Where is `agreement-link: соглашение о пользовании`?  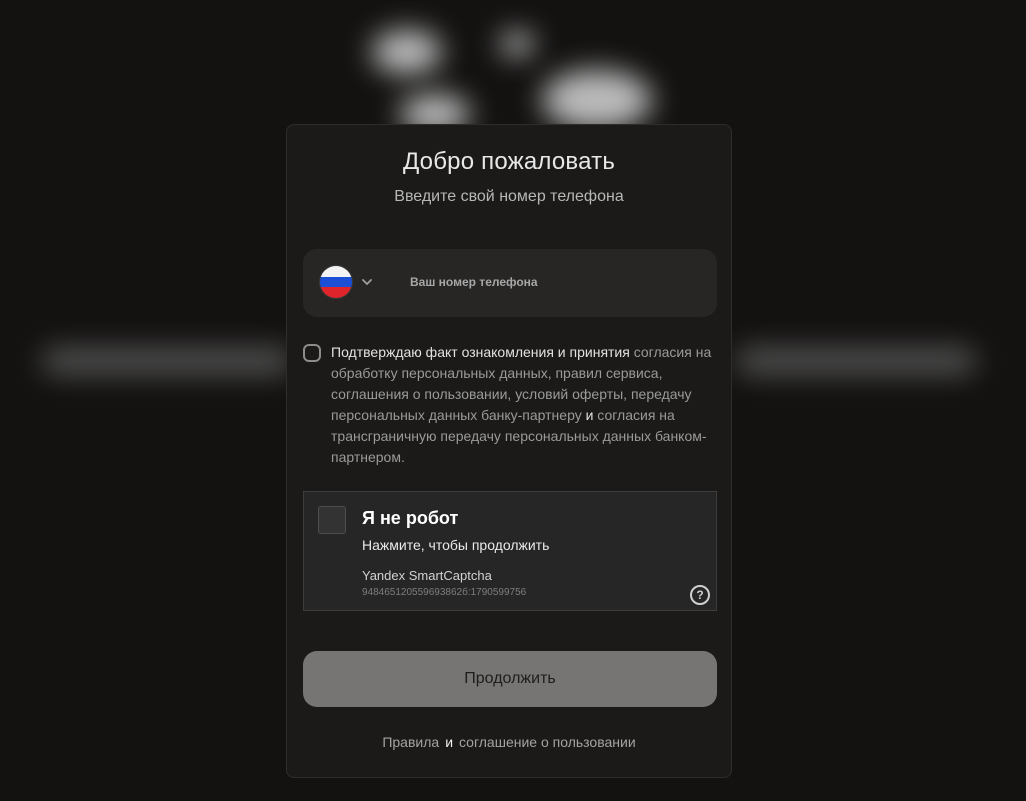 agreement-link: соглашение о пользовании is located at coordinates (547, 742).